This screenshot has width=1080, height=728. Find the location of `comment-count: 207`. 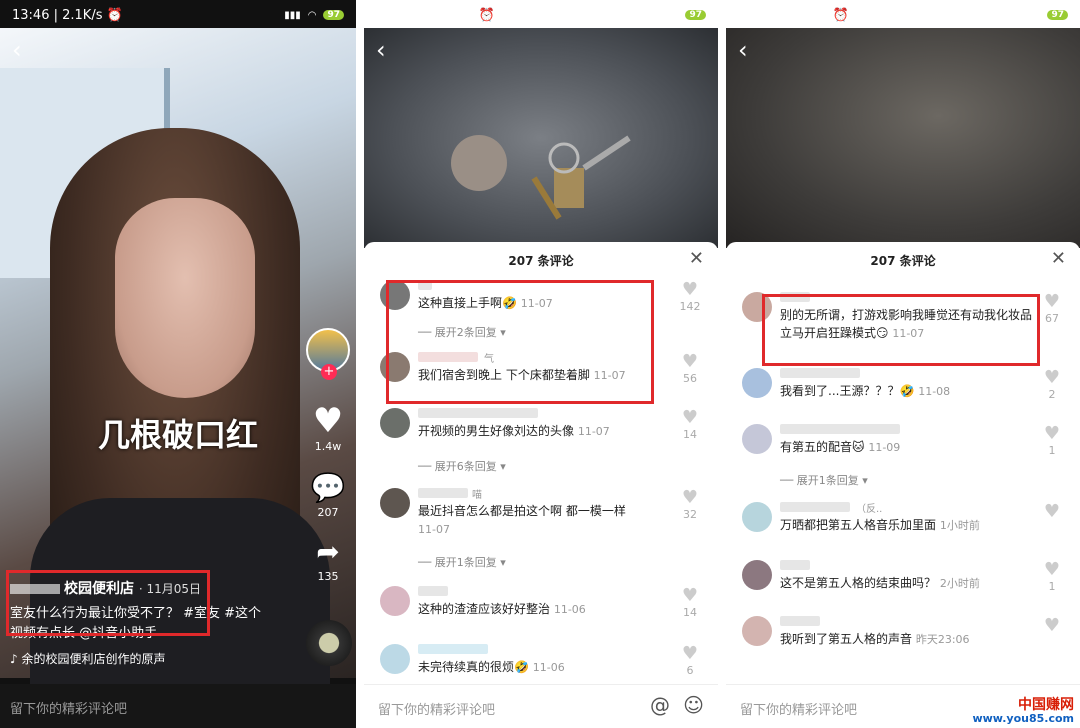

comment-count: 207 is located at coordinates (328, 512).